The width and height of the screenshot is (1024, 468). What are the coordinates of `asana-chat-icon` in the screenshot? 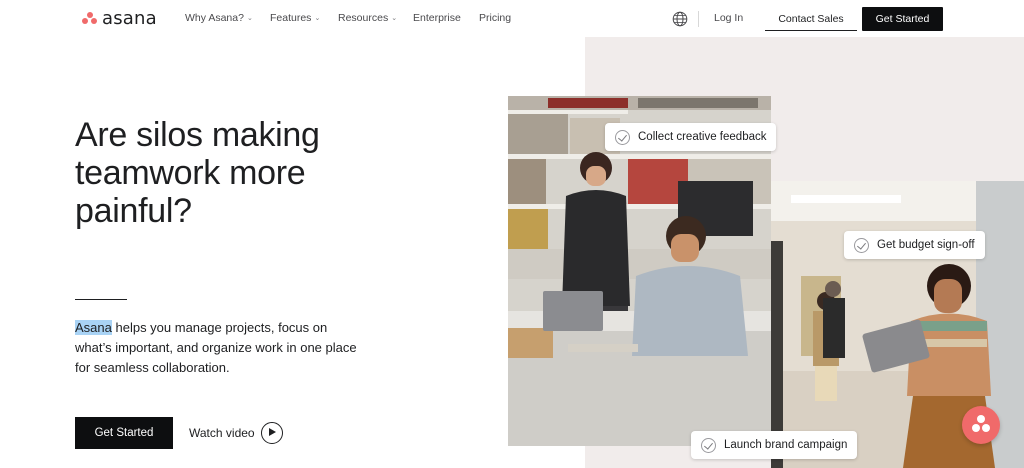 It's located at (981, 425).